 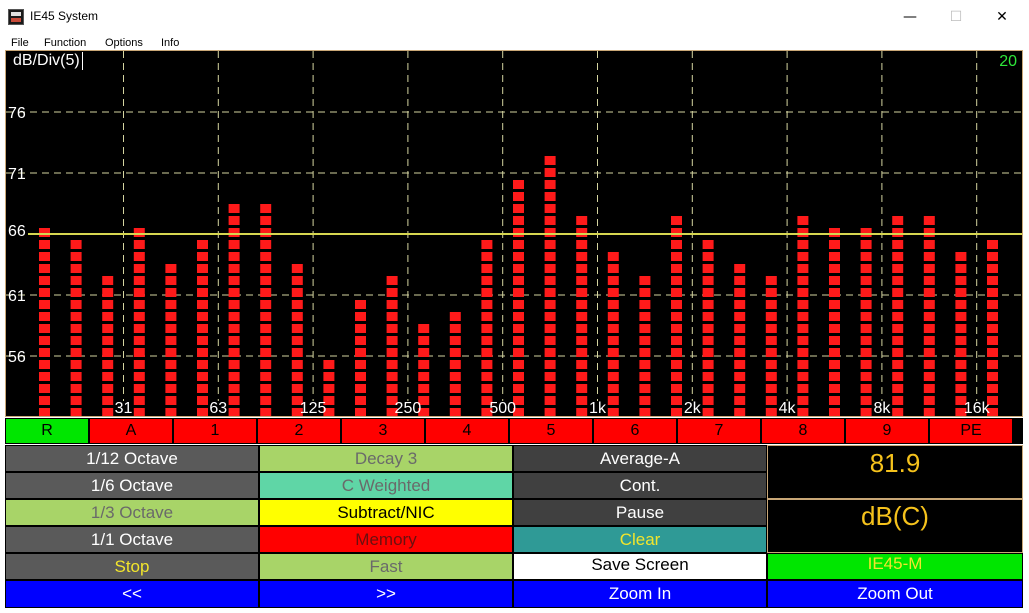 What do you see at coordinates (386, 485) in the screenshot?
I see `weighting-button: C Weighted` at bounding box center [386, 485].